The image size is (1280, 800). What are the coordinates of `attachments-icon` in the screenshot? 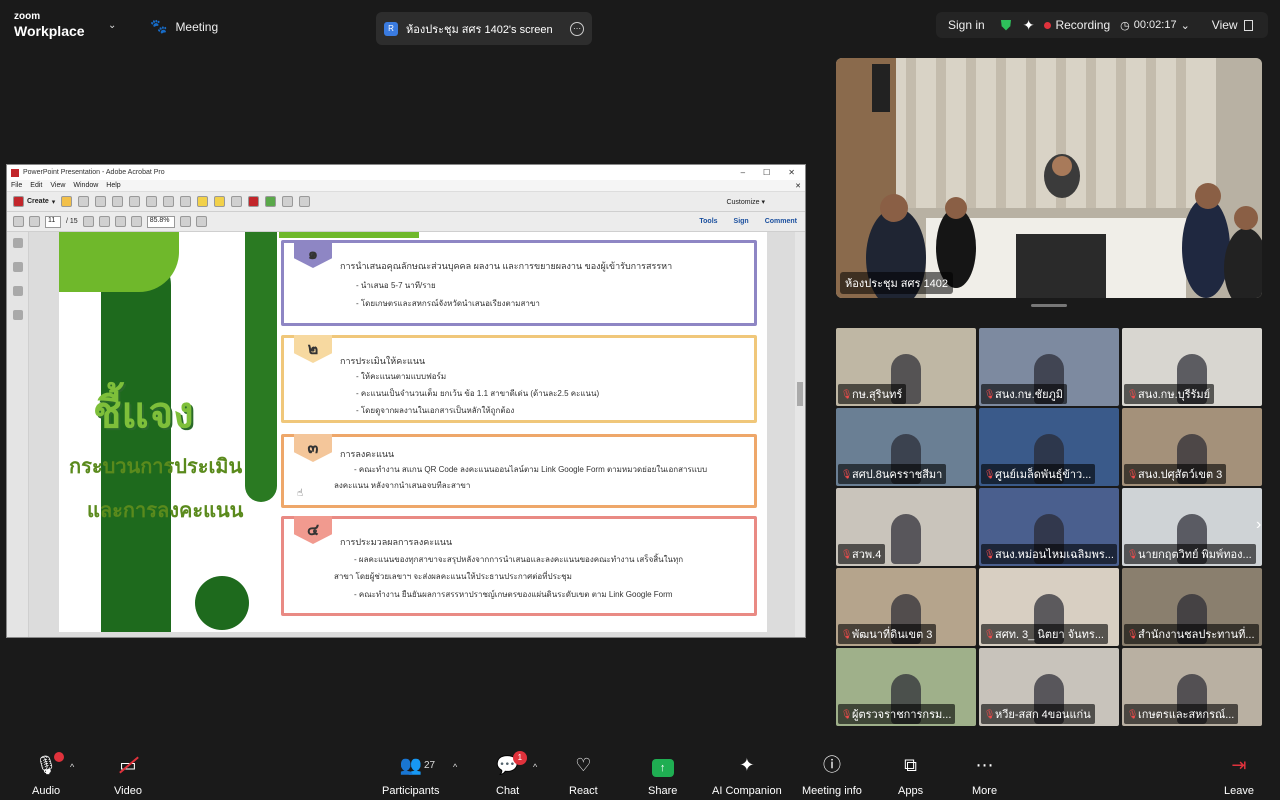 It's located at (18, 291).